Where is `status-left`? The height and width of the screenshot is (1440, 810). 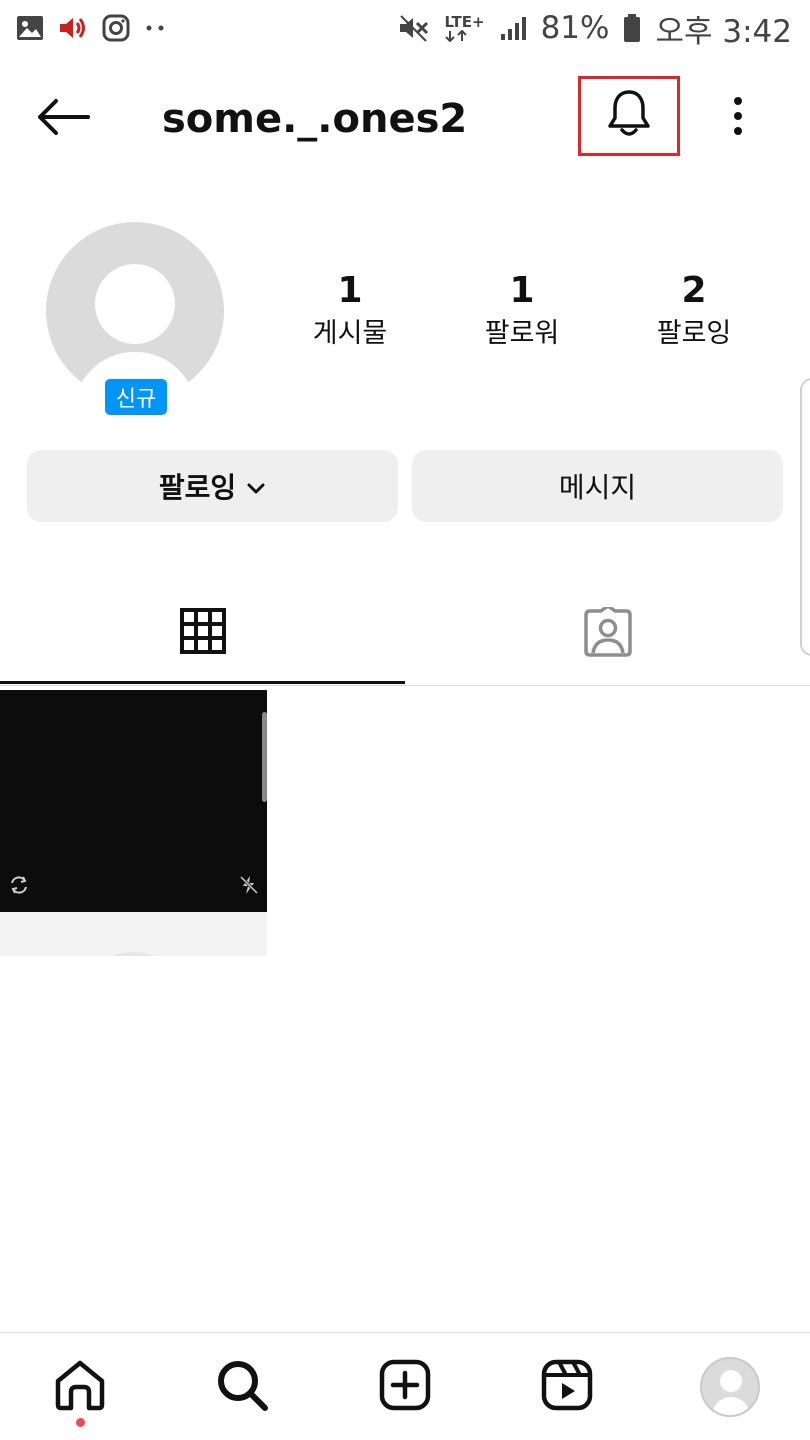
status-left is located at coordinates (91, 28).